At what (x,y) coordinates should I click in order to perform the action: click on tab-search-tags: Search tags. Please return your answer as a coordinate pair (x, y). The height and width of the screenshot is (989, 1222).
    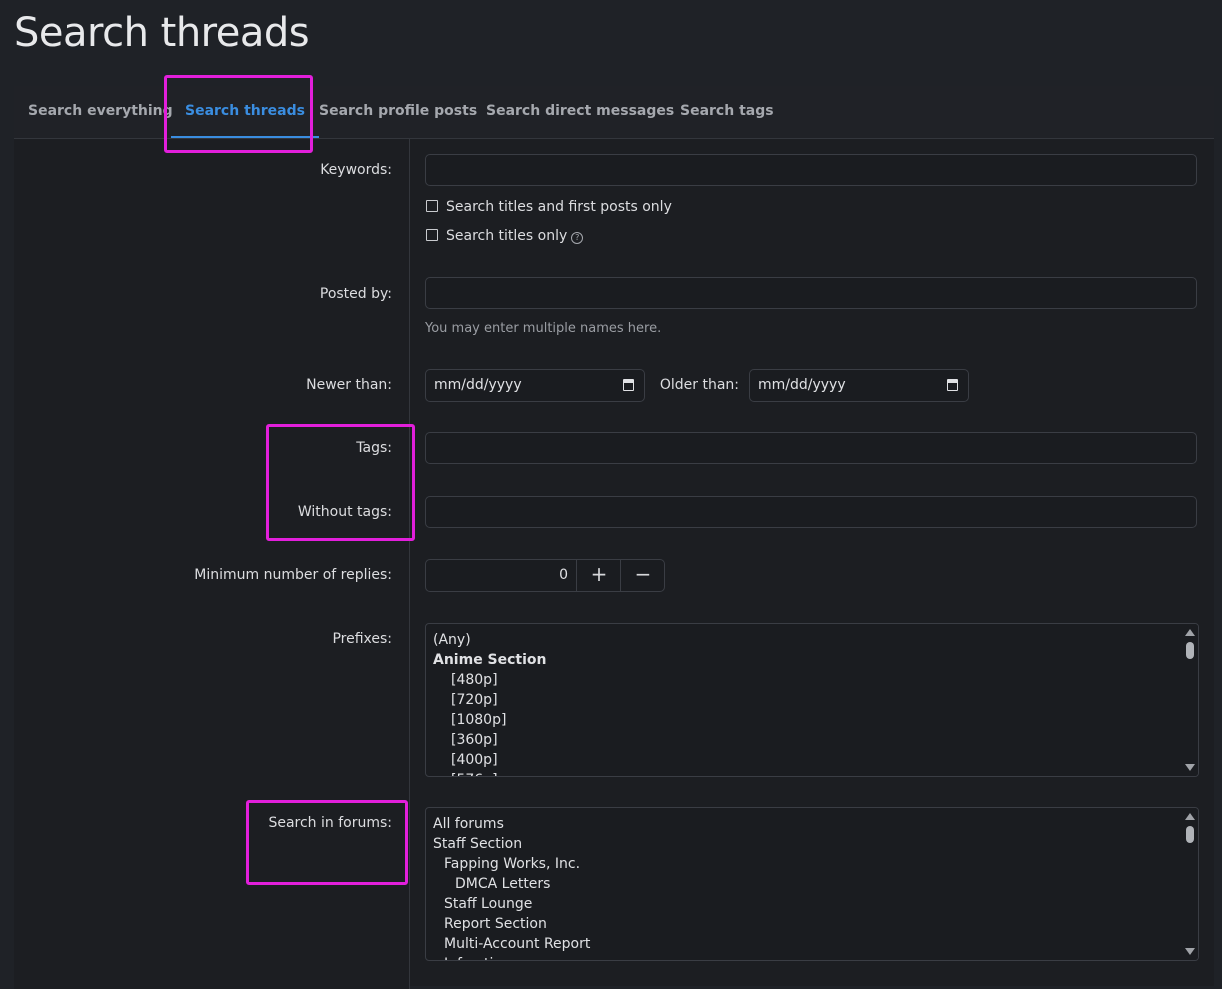
    Looking at the image, I should click on (727, 112).